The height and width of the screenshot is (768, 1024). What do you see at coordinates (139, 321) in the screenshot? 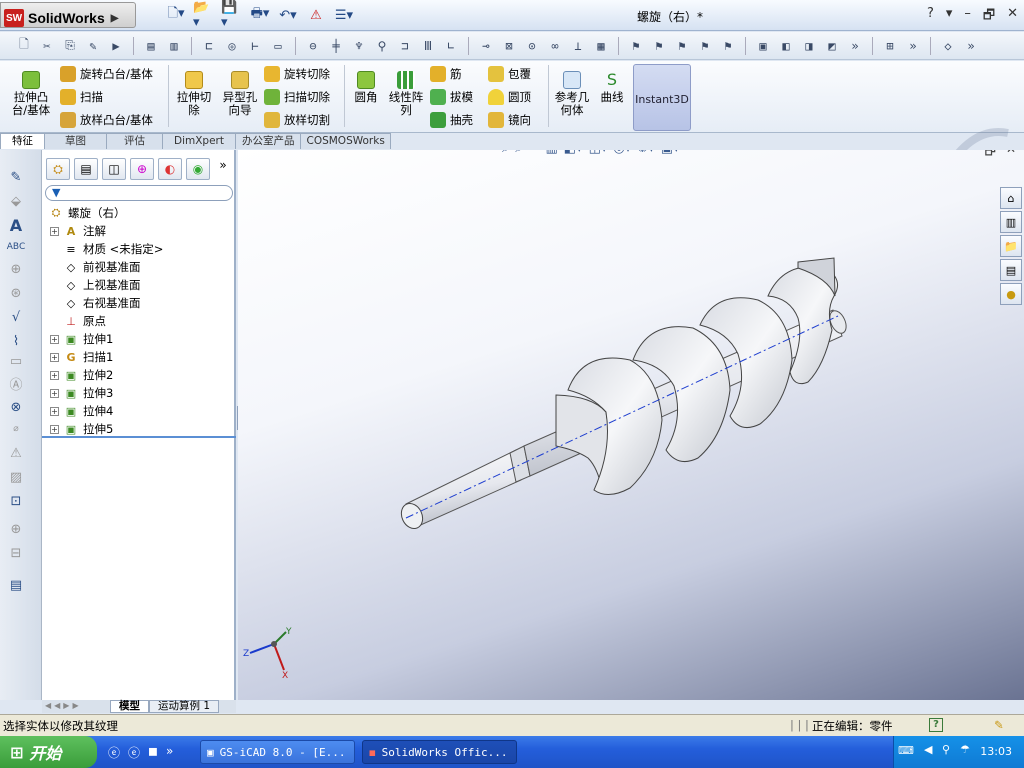
I see `tree-item: ⊥ 原点` at bounding box center [139, 321].